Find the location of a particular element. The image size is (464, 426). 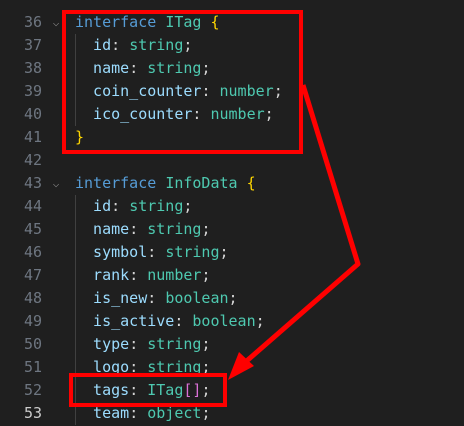

code-line: 49 is_active: boolean; is located at coordinates (232, 321).